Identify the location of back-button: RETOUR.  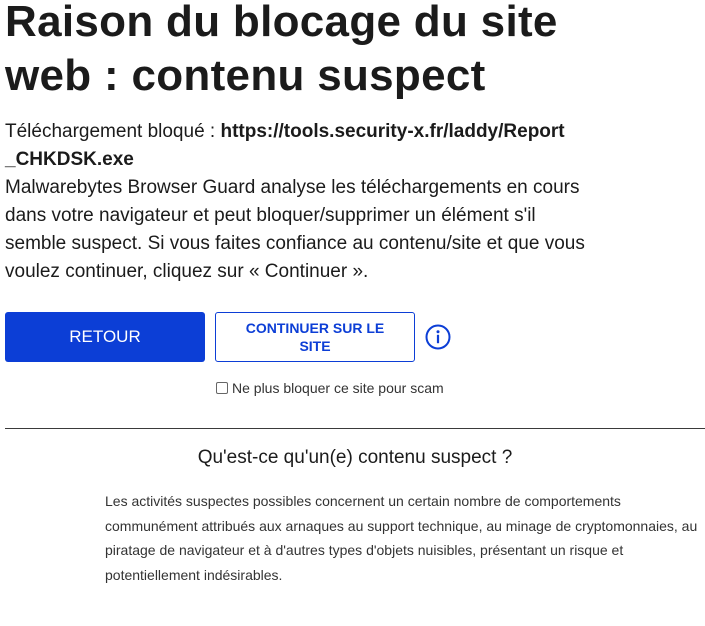
(105, 337).